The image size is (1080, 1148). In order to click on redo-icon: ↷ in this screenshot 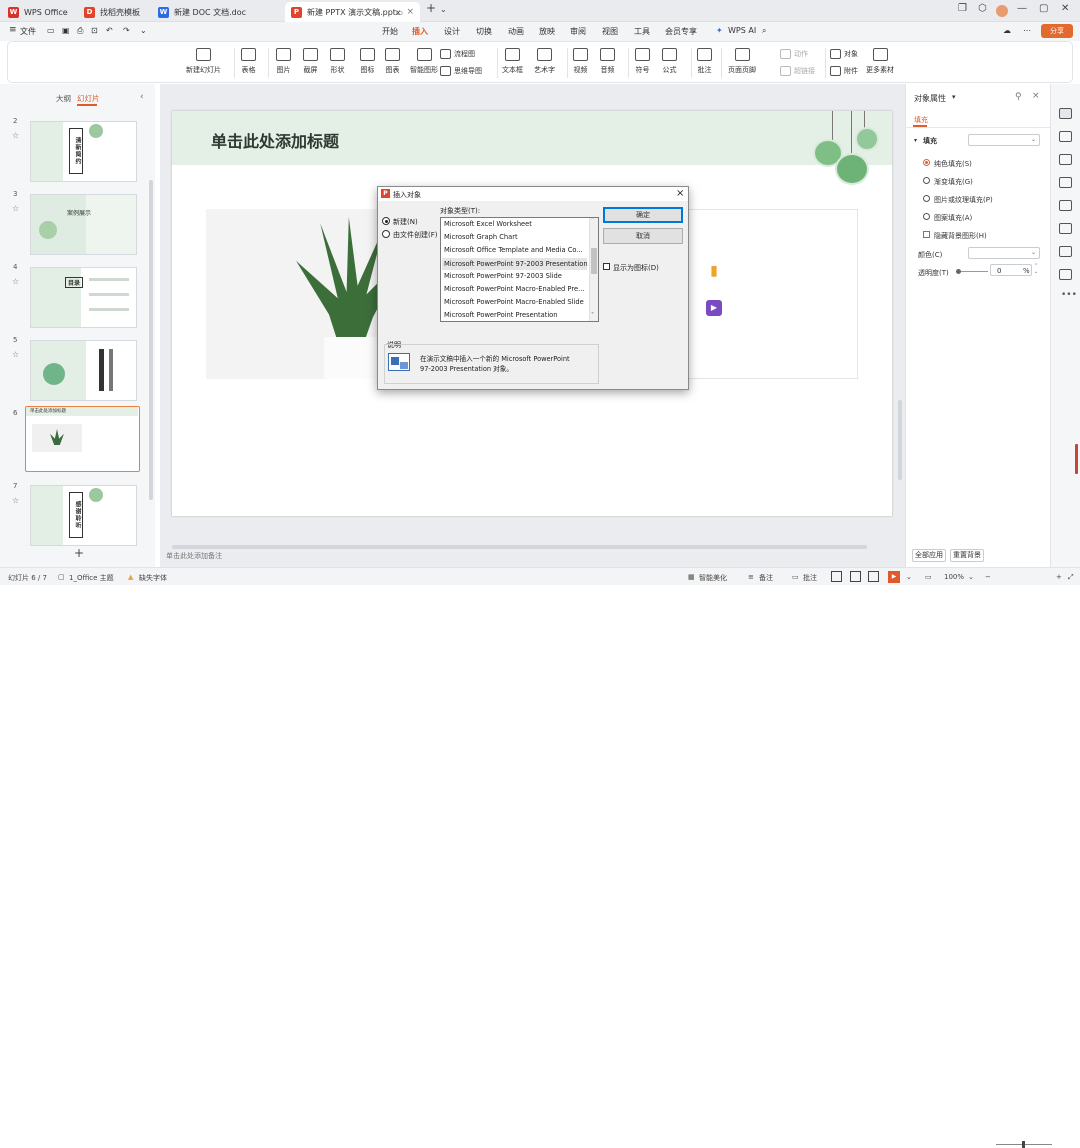, I will do `click(126, 30)`.